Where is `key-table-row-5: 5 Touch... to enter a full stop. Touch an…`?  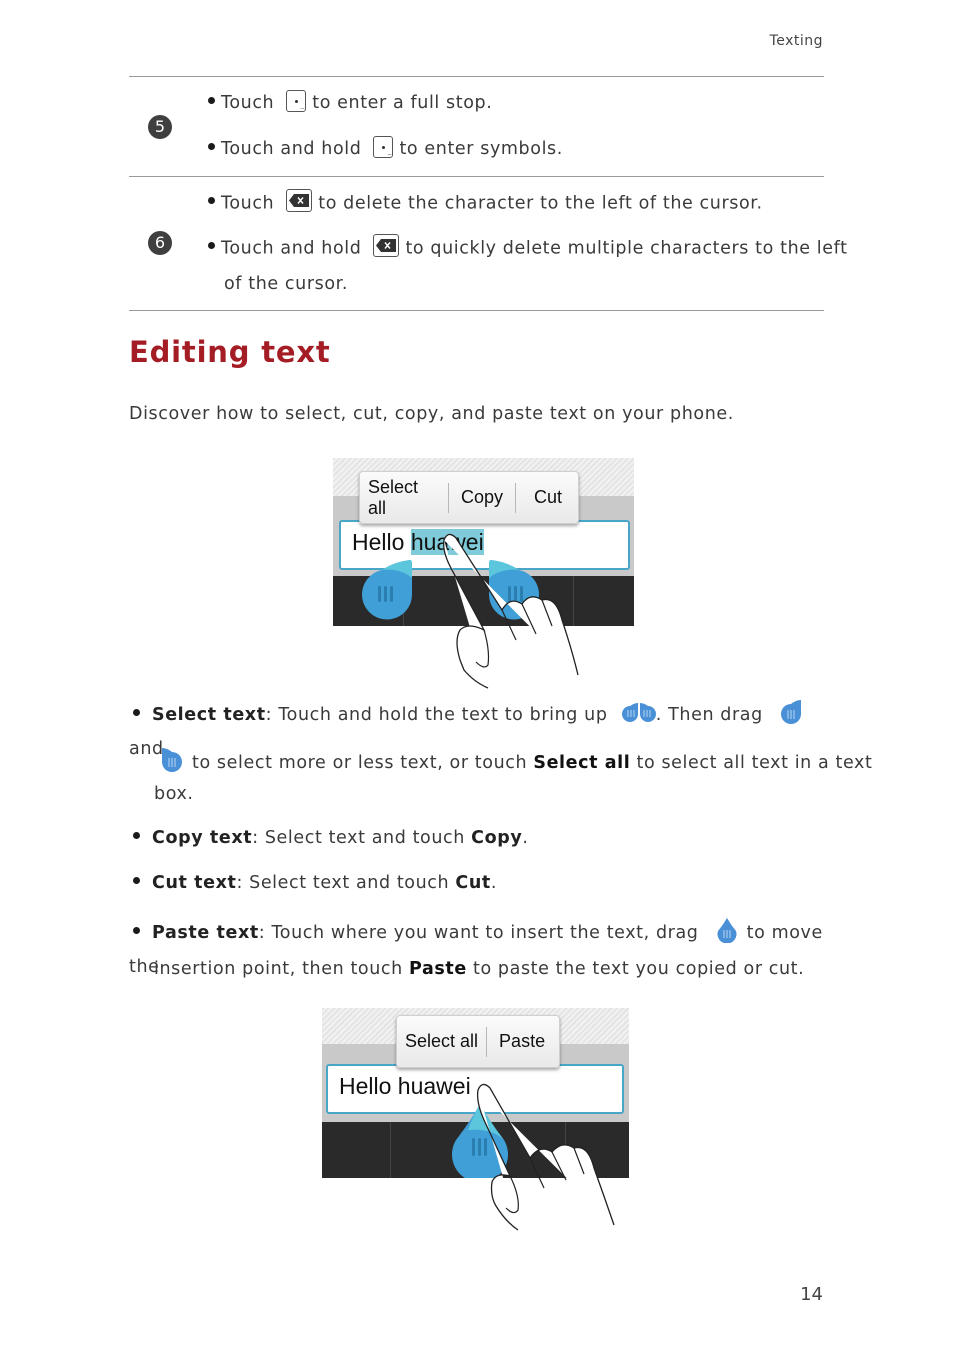
key-table-row-5: 5 Touch... to enter a full stop. Touch an… is located at coordinates (476, 126).